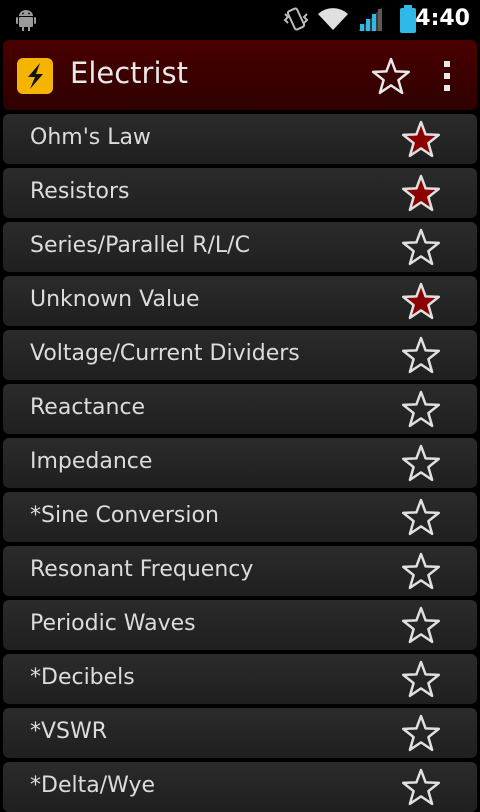  What do you see at coordinates (124, 515) in the screenshot?
I see `list-item-label: *Sine Conversion` at bounding box center [124, 515].